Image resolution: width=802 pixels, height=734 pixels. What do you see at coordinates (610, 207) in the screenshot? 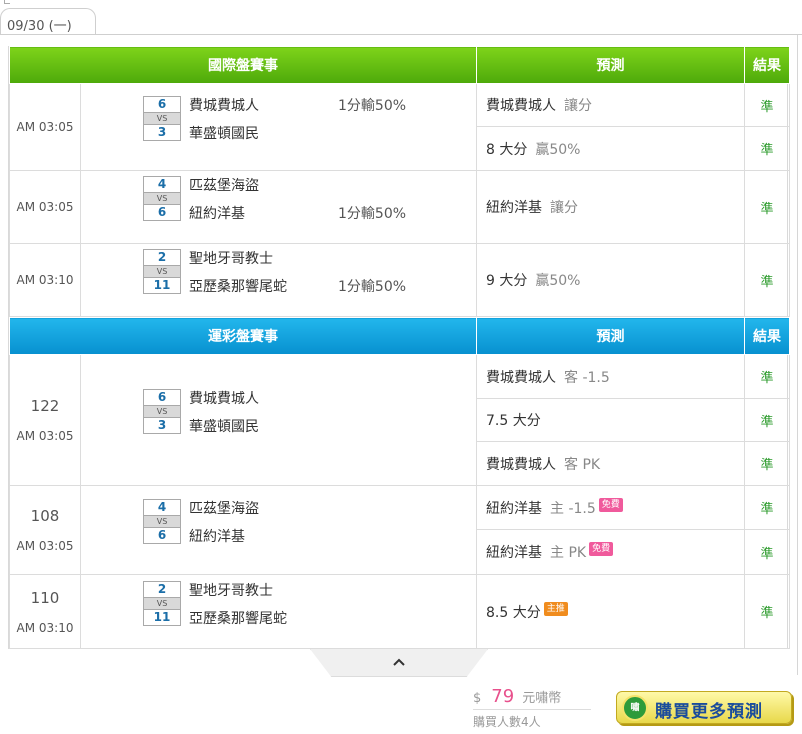
I see `prediction-cell: 紐約洋基 讓分` at bounding box center [610, 207].